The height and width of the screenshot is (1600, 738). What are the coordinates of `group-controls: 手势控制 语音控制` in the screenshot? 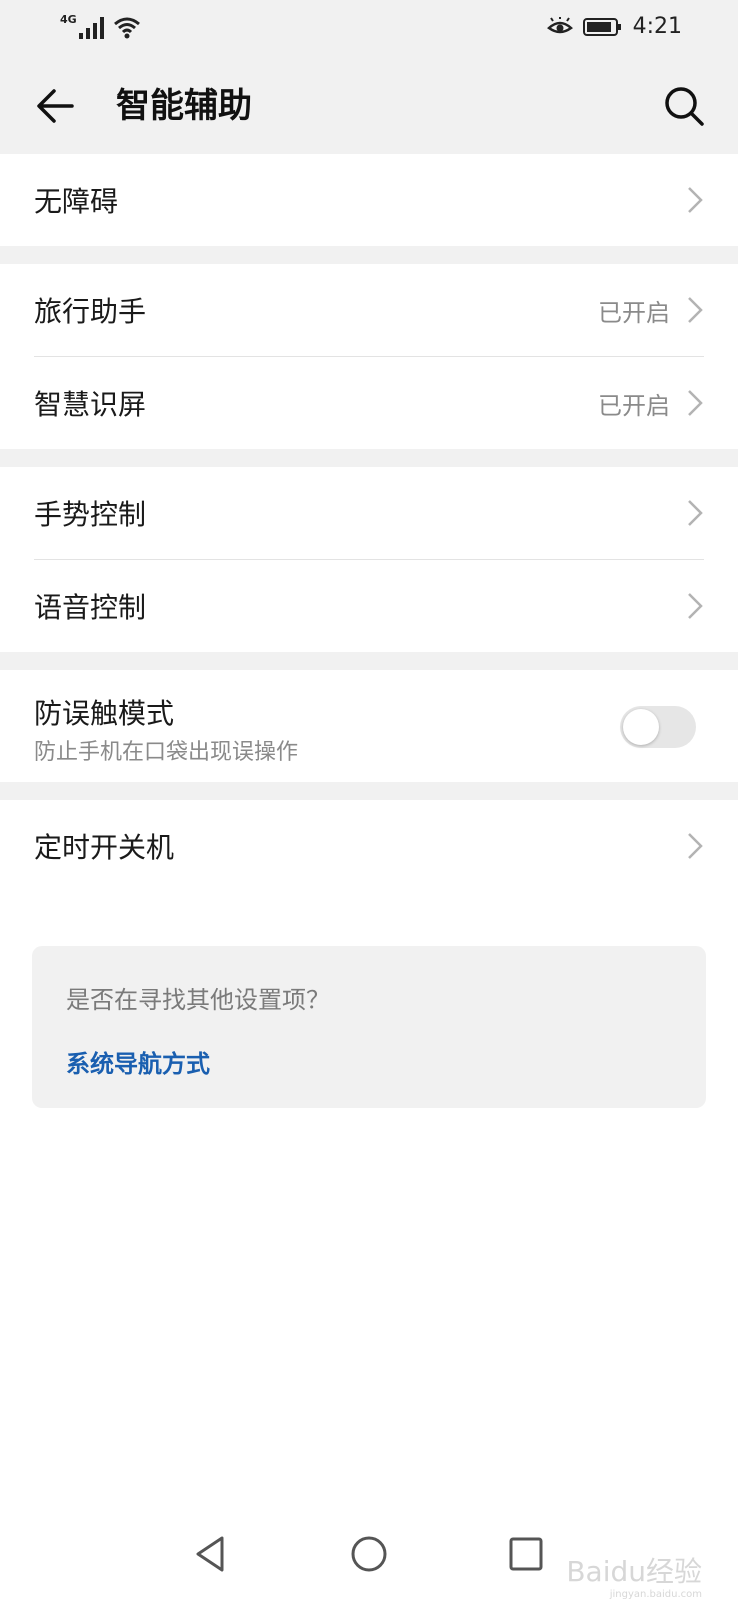 It's located at (369, 559).